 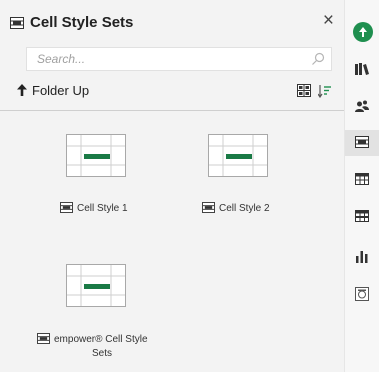 I want to click on item-label: Cell Style 1, so click(x=94, y=208).